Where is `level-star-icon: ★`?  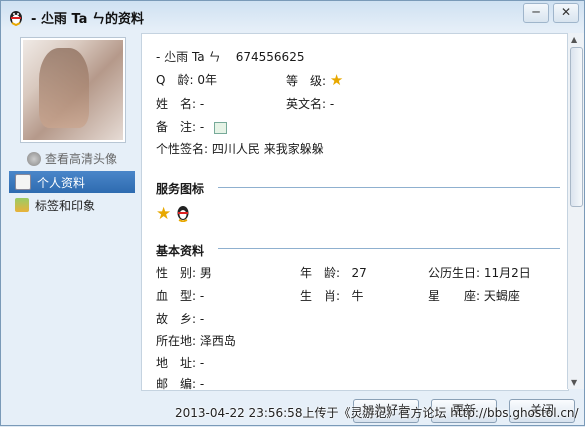
level-star-icon: ★ is located at coordinates (336, 80).